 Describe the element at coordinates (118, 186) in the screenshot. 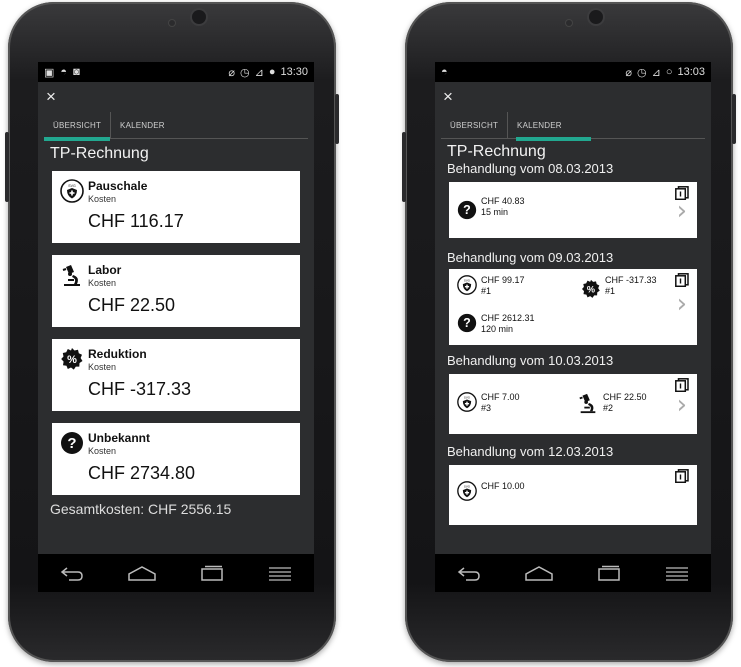

I see `category-name: Pauschale` at that location.